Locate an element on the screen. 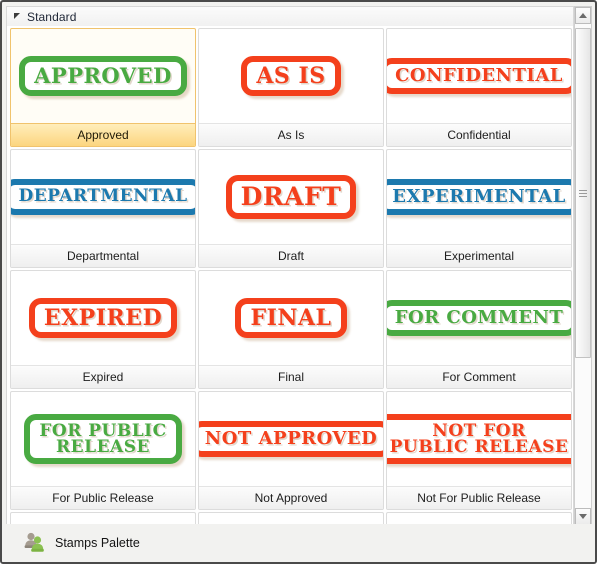 Image resolution: width=597 pixels, height=564 pixels. stamp-caption: Draft is located at coordinates (291, 255).